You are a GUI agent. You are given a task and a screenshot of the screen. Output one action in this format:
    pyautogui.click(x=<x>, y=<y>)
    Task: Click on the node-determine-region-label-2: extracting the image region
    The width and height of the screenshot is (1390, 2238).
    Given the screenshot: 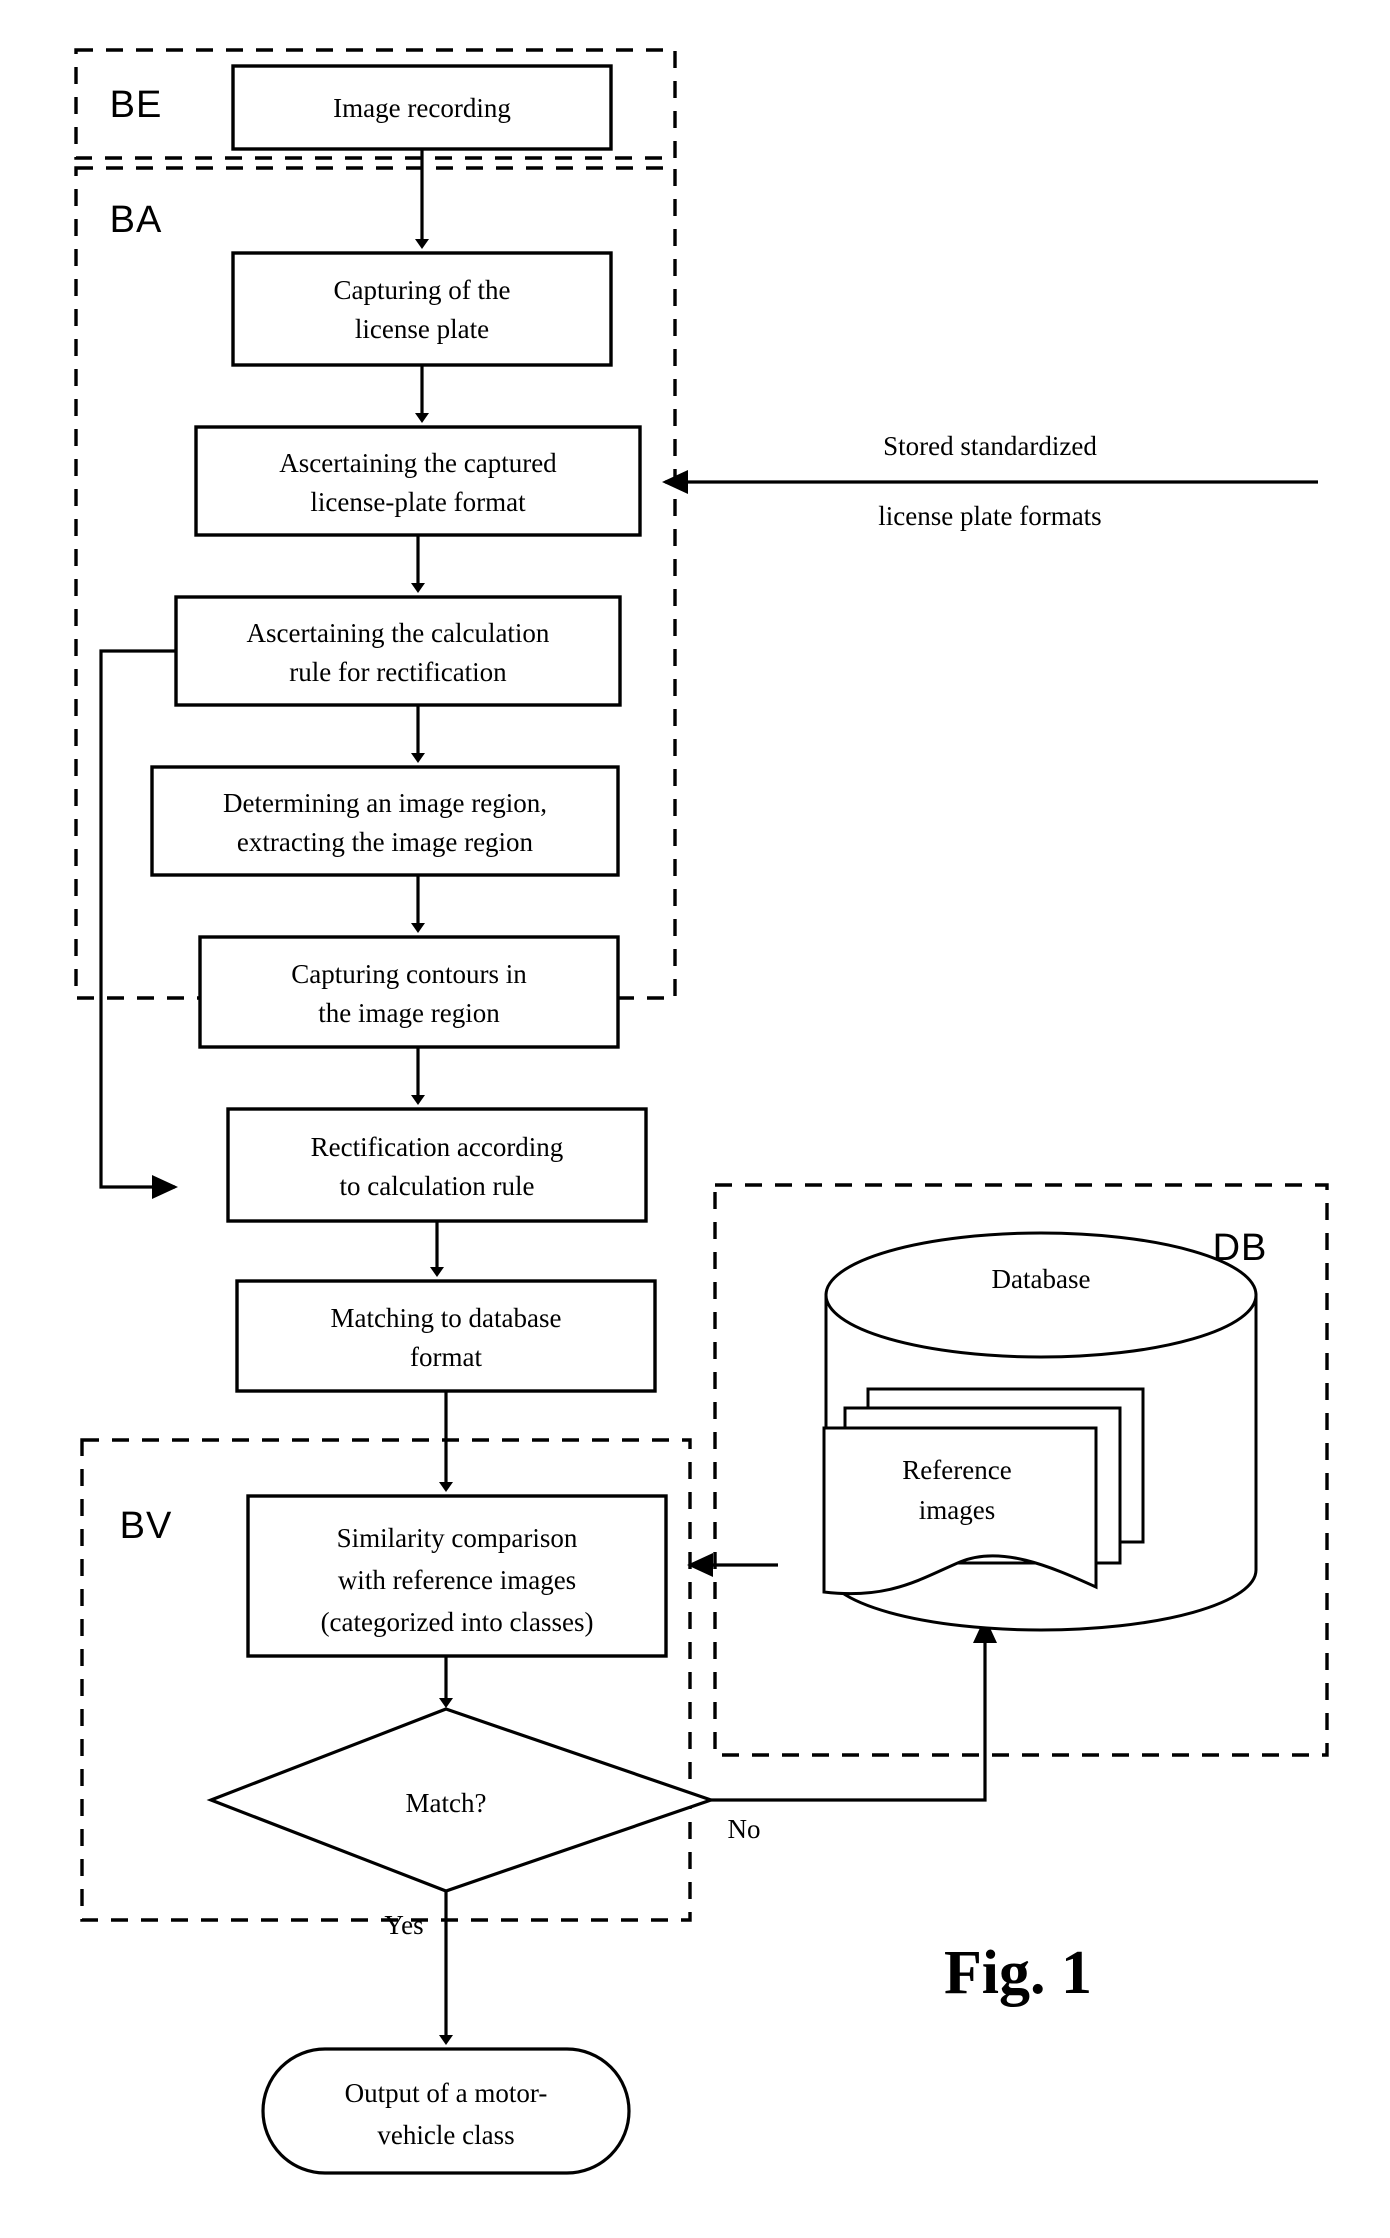 What is the action you would take?
    pyautogui.click(x=385, y=842)
    